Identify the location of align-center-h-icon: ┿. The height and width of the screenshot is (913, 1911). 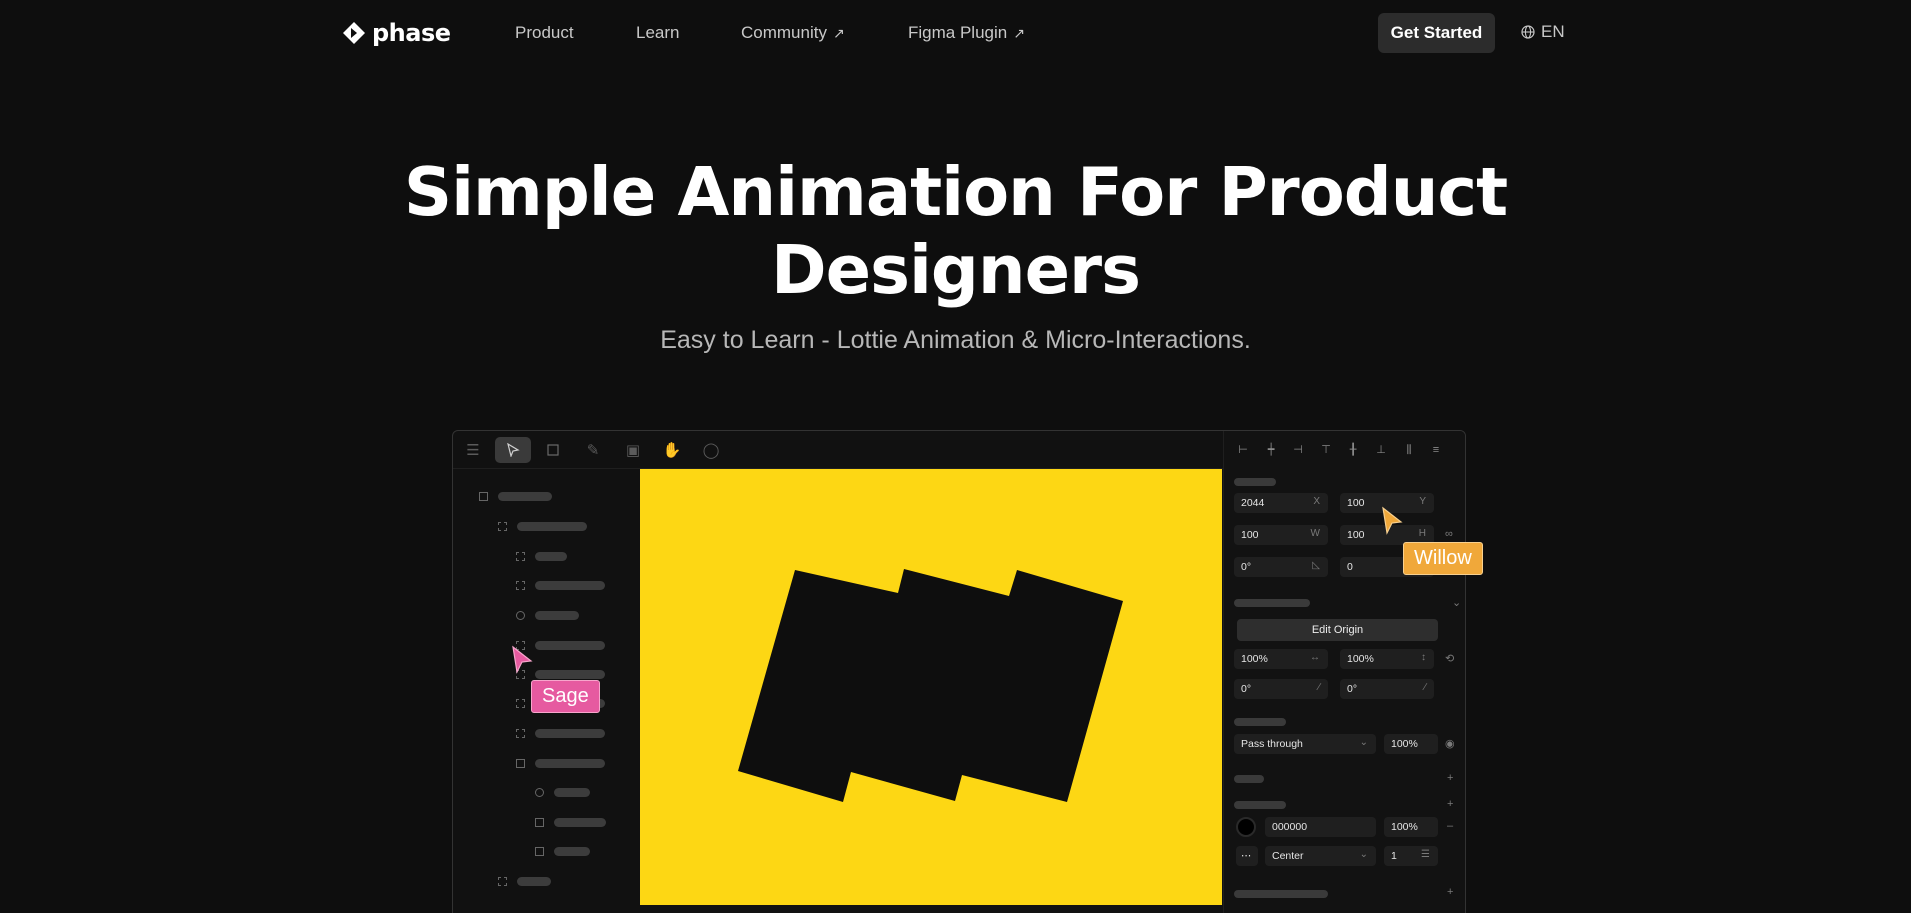
(1271, 450).